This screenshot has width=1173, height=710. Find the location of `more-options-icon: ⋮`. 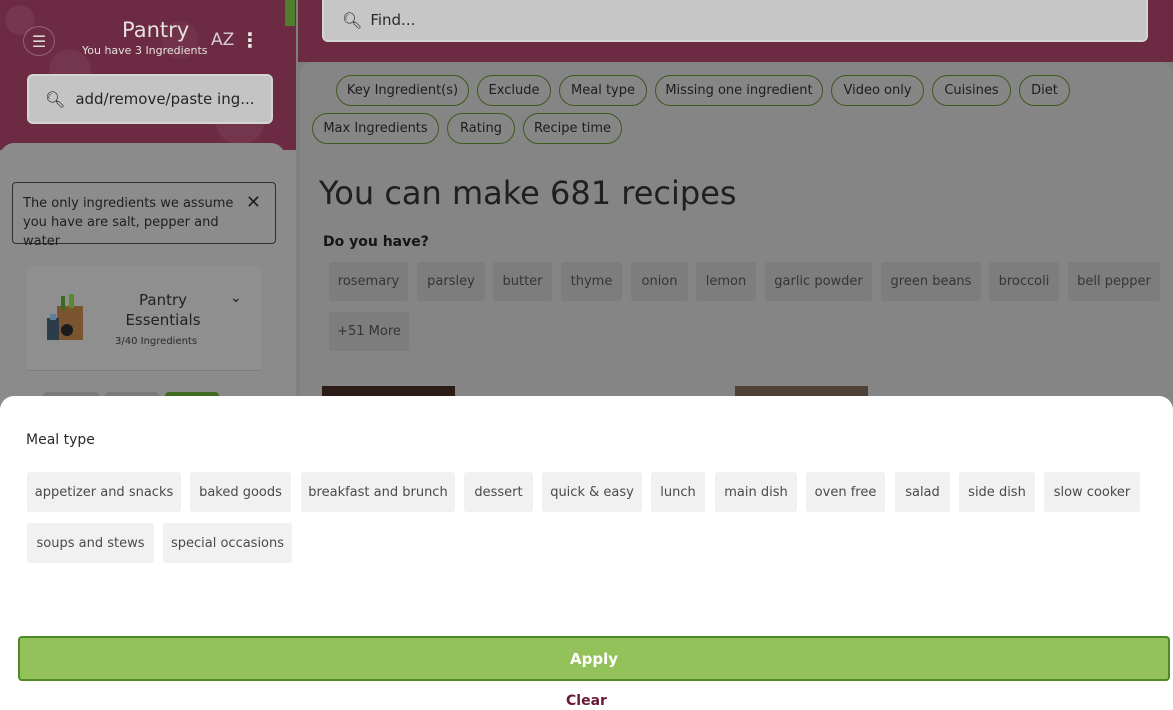

more-options-icon: ⋮ is located at coordinates (250, 40).